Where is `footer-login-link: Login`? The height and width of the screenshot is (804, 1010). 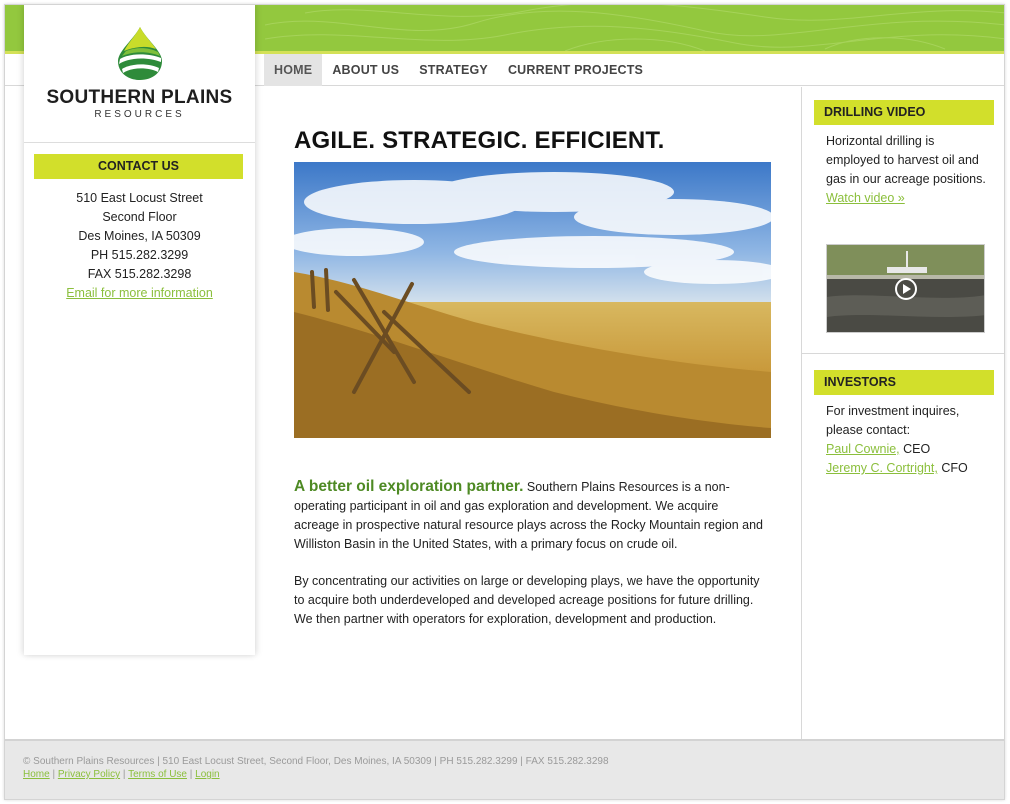
footer-login-link: Login is located at coordinates (207, 774).